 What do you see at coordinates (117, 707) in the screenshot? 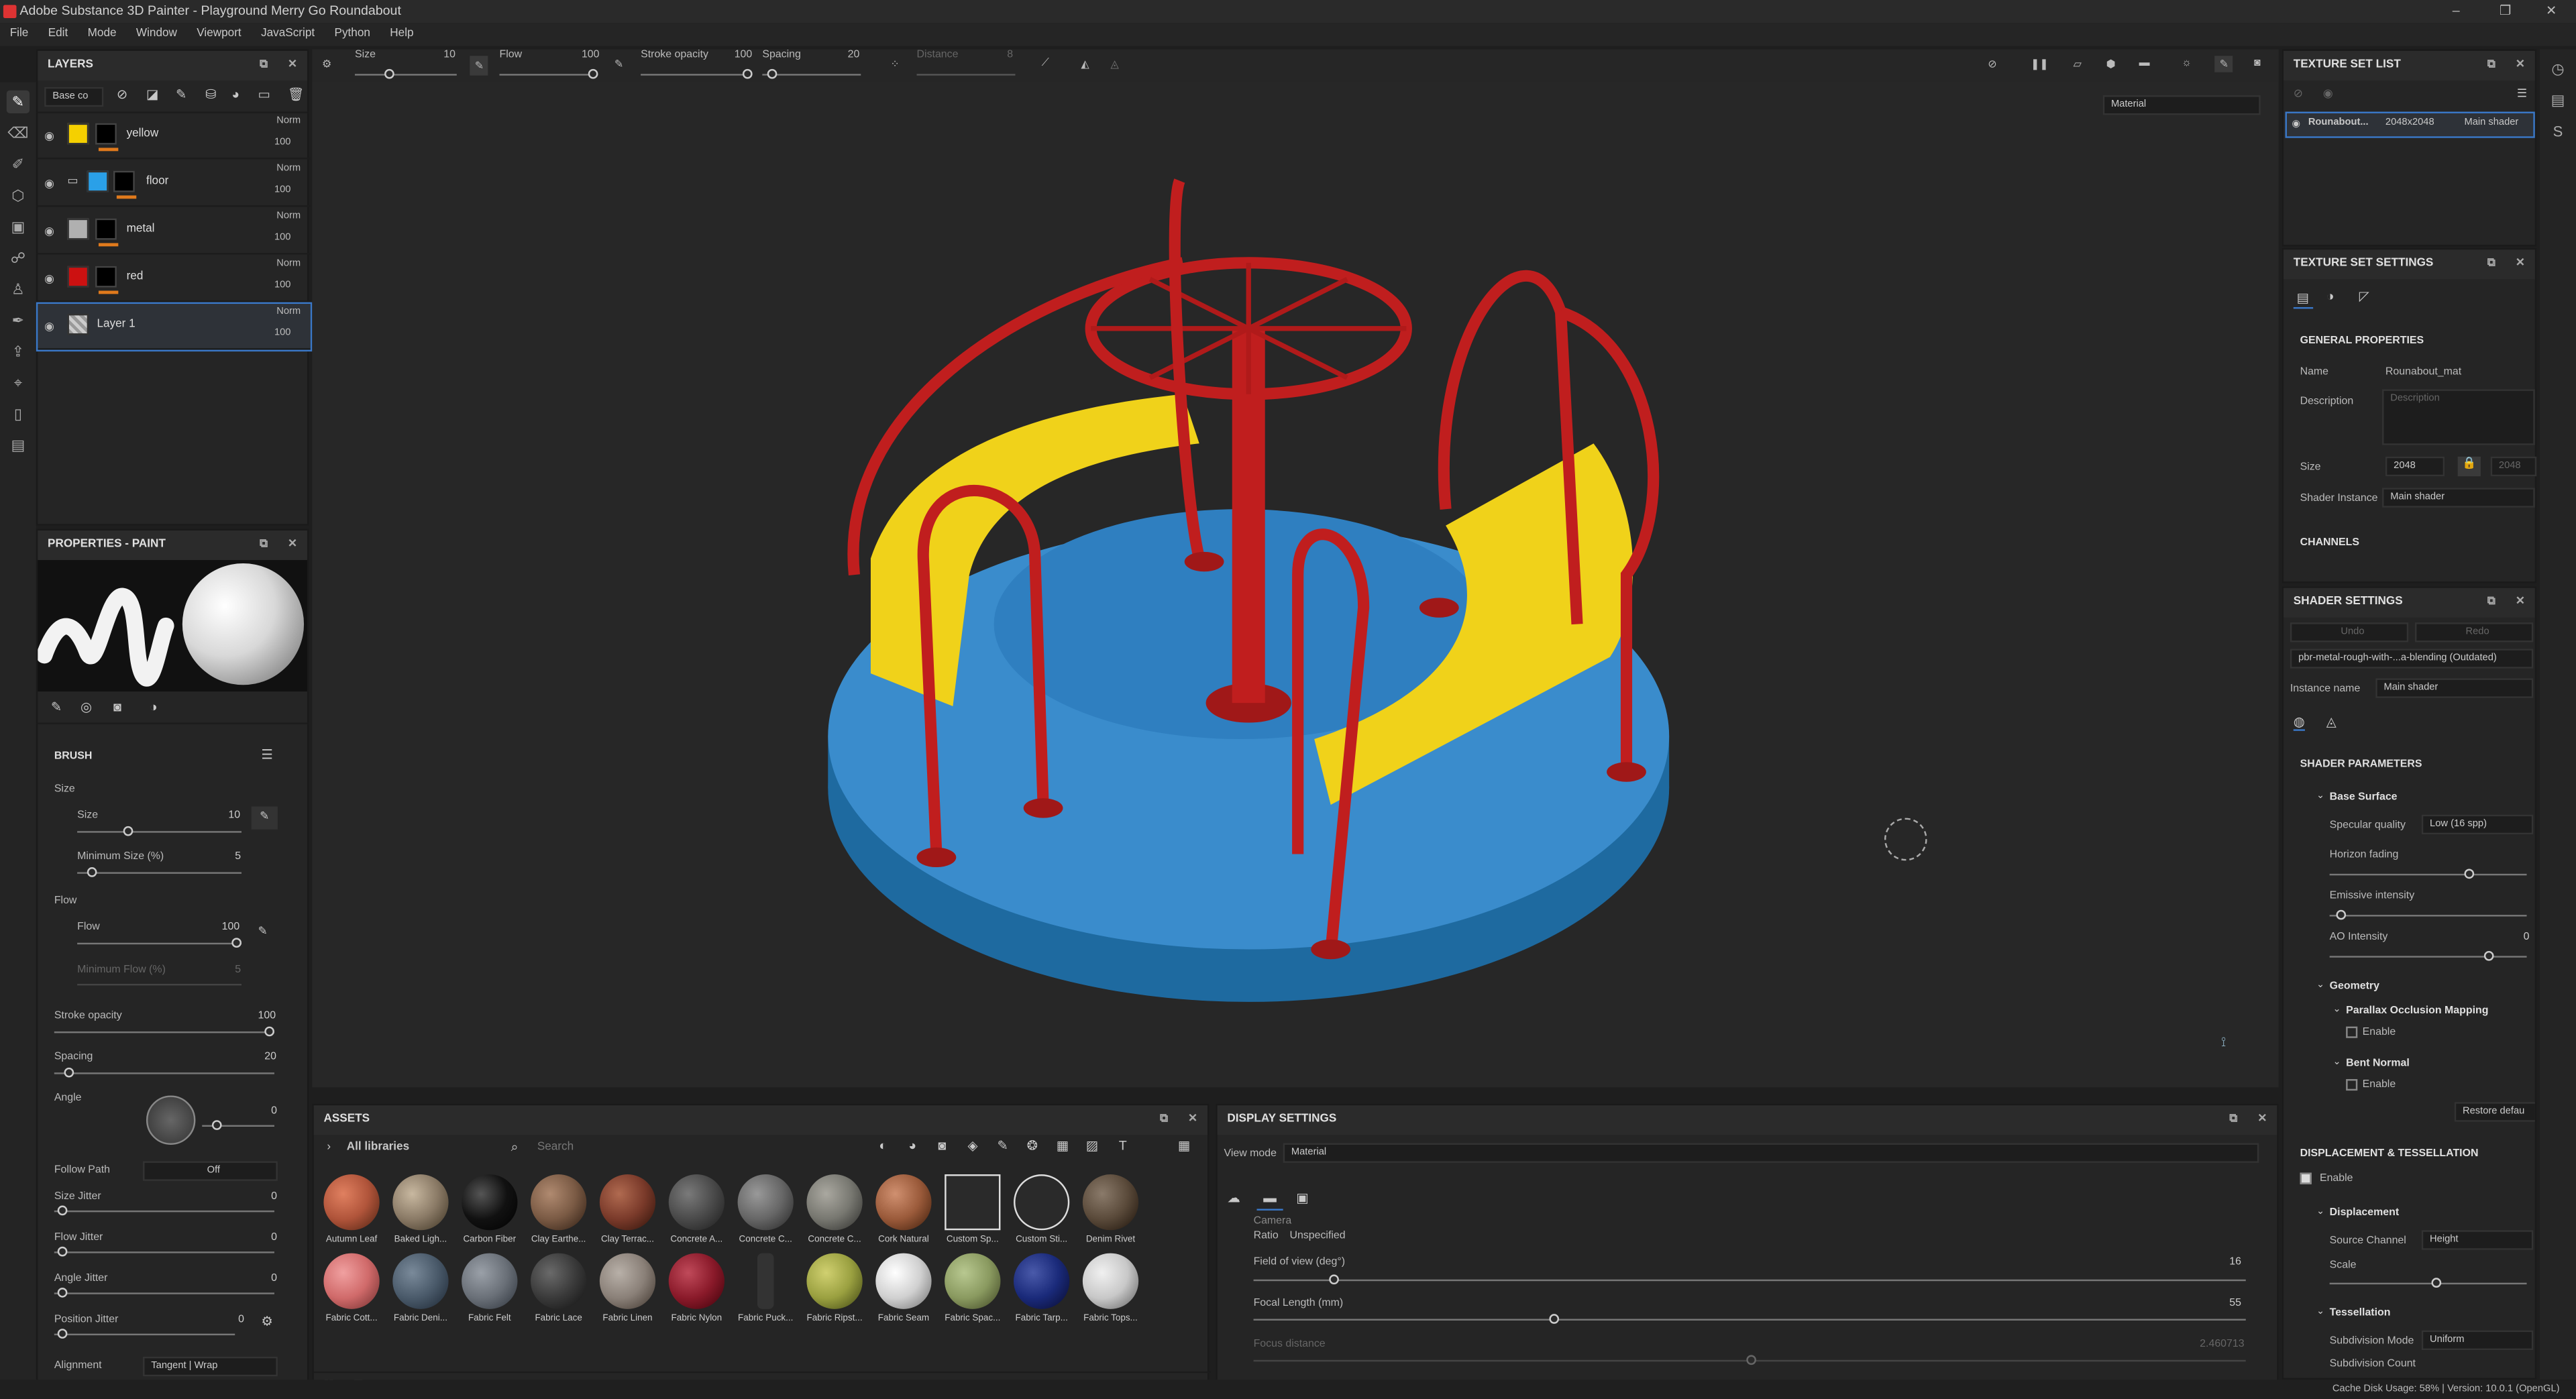
I see `stencil-tab-icon: ◙` at bounding box center [117, 707].